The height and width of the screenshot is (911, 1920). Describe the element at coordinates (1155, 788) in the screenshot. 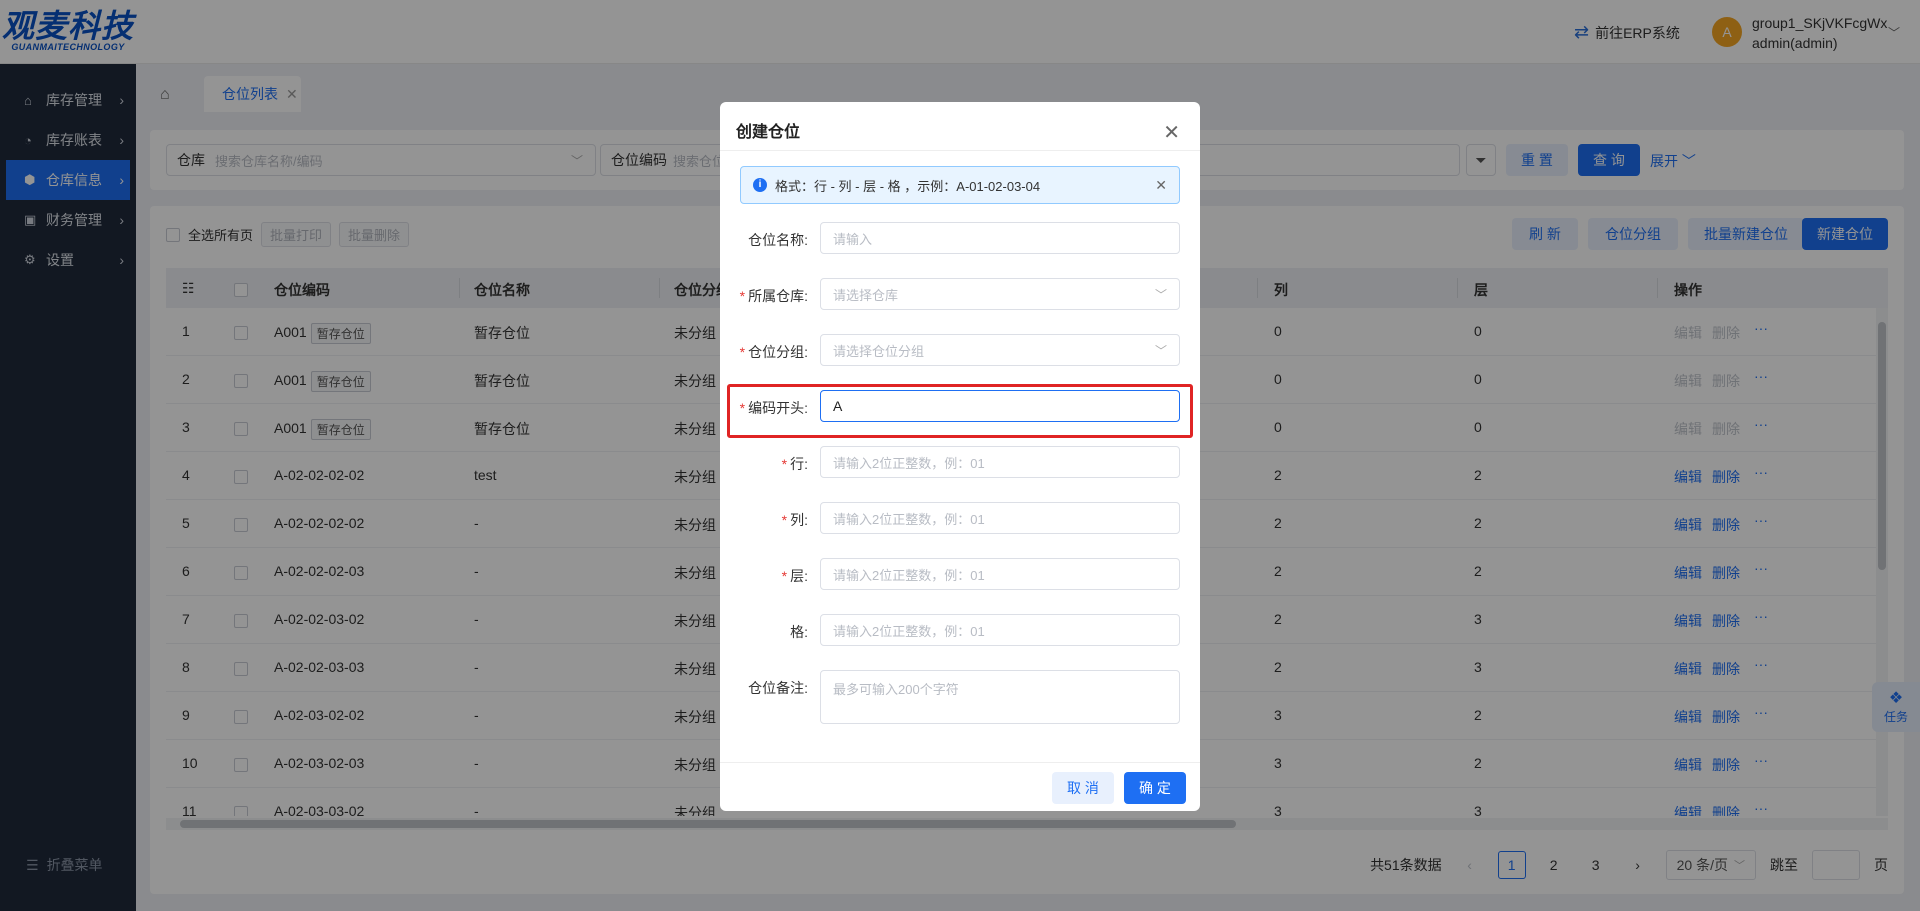

I see `confirm-button: 确 定` at that location.